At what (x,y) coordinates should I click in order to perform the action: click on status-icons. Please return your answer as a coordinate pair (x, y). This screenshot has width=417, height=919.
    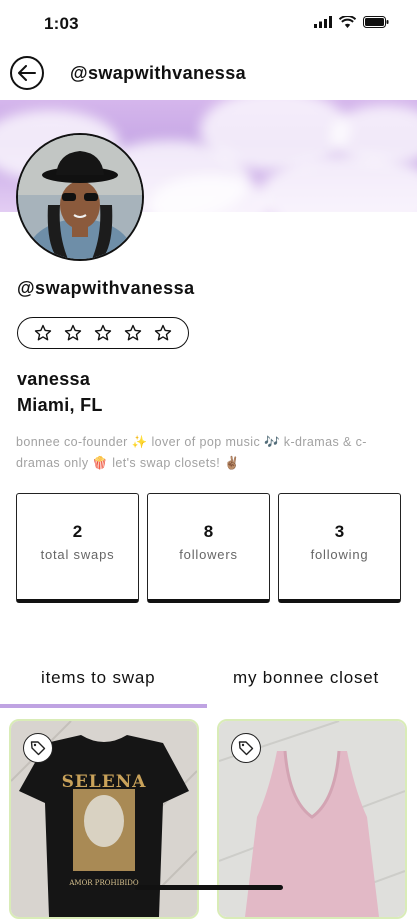
    Looking at the image, I should click on (351, 22).